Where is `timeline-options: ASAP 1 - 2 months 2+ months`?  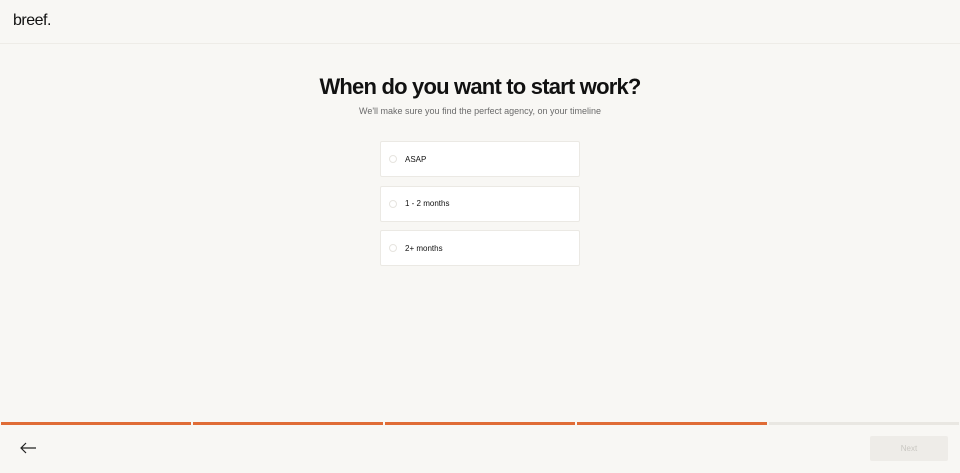
timeline-options: ASAP 1 - 2 months 2+ months is located at coordinates (480, 208).